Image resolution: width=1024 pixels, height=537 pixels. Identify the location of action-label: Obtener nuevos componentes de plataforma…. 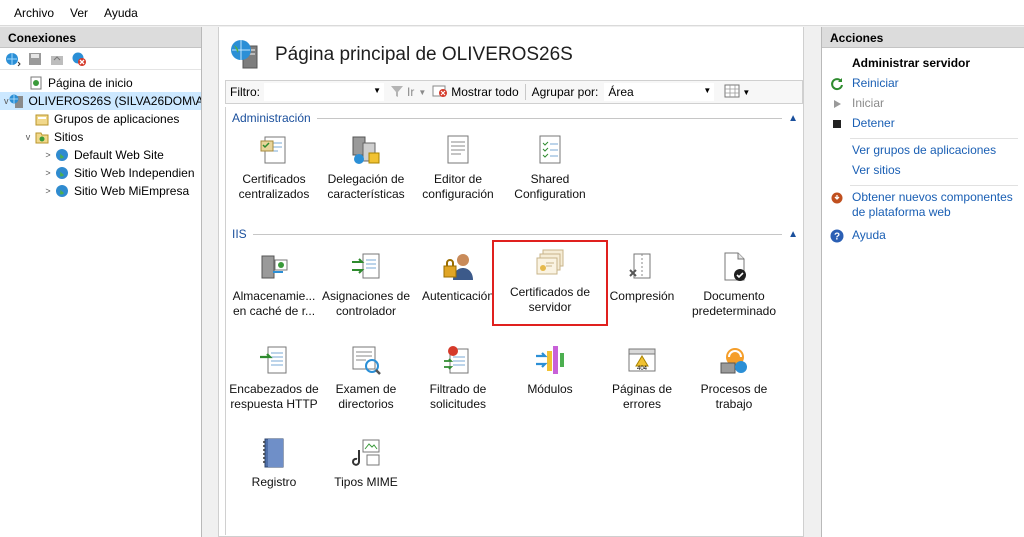
(932, 204).